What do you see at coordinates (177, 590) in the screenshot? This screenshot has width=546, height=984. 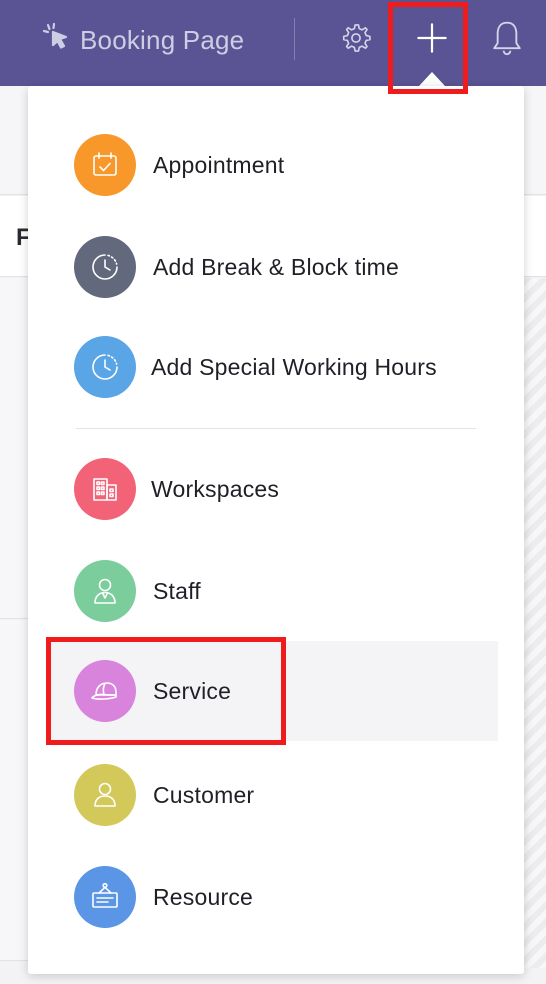 I see `menu-item-label: Staff` at bounding box center [177, 590].